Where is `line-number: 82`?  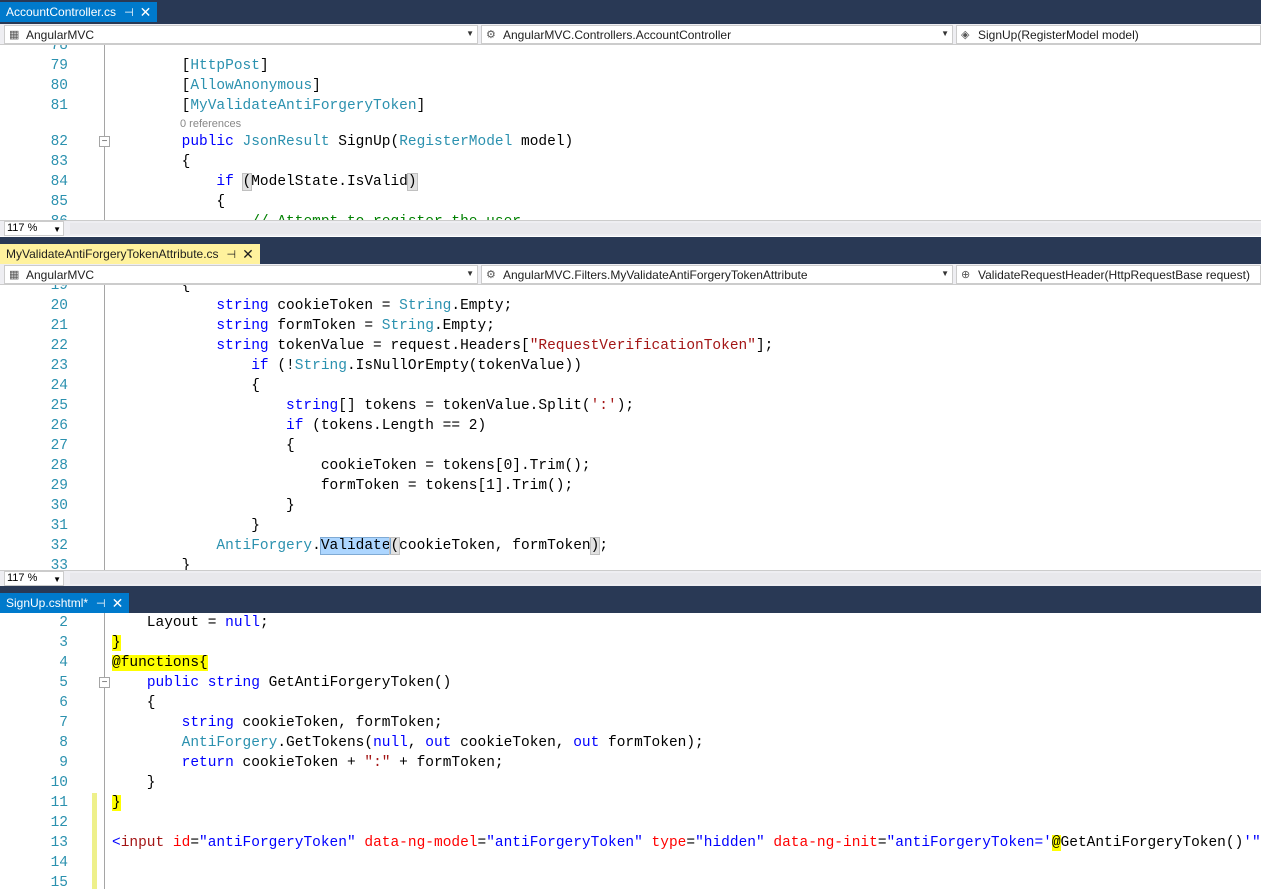
line-number: 82 is located at coordinates (59, 142).